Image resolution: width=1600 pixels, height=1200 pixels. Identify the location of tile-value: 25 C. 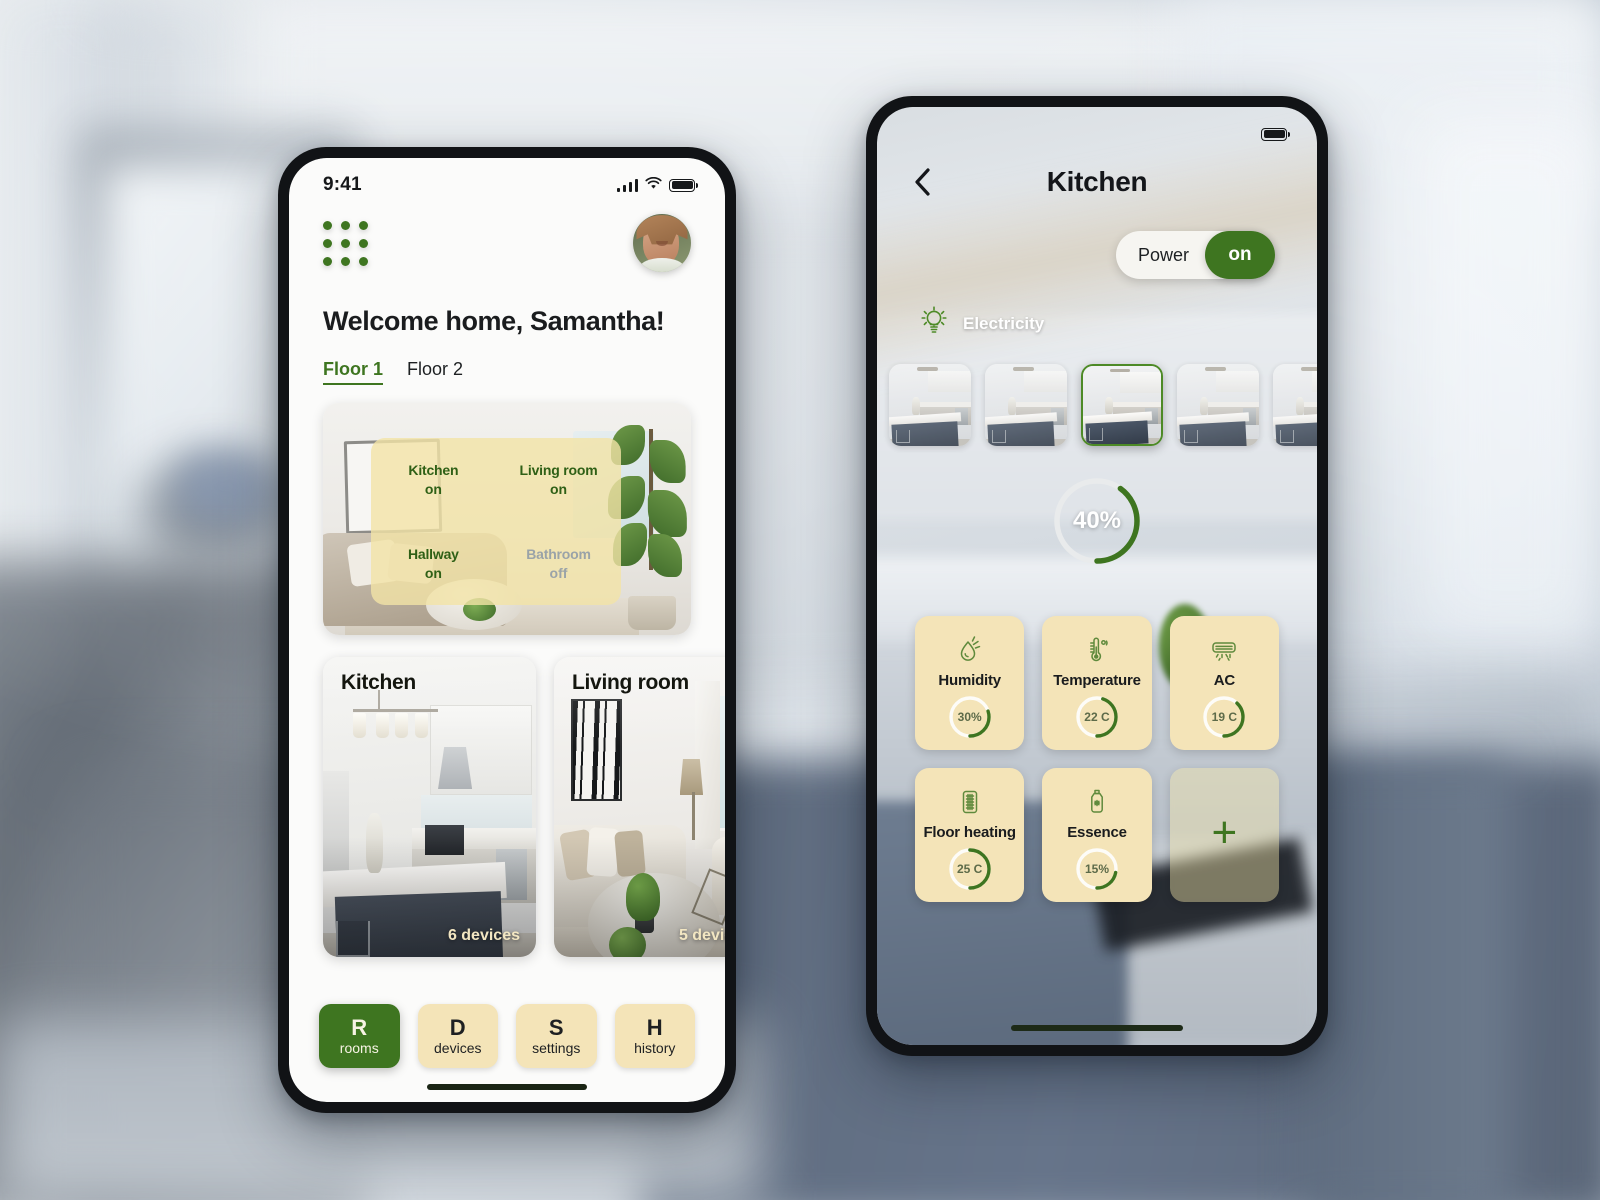
(969, 869).